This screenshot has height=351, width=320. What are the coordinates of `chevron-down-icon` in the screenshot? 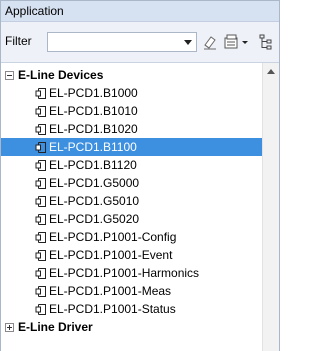 It's located at (187, 42).